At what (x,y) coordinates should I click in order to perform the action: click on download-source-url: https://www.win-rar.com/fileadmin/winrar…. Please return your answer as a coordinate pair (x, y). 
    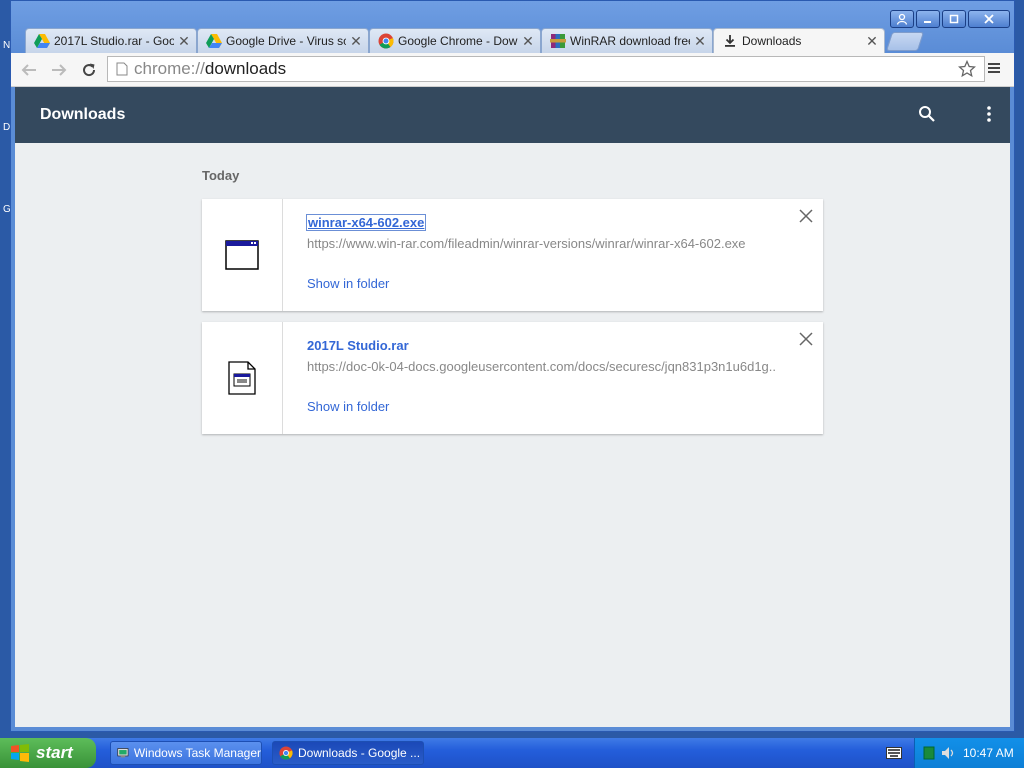
    Looking at the image, I should click on (526, 243).